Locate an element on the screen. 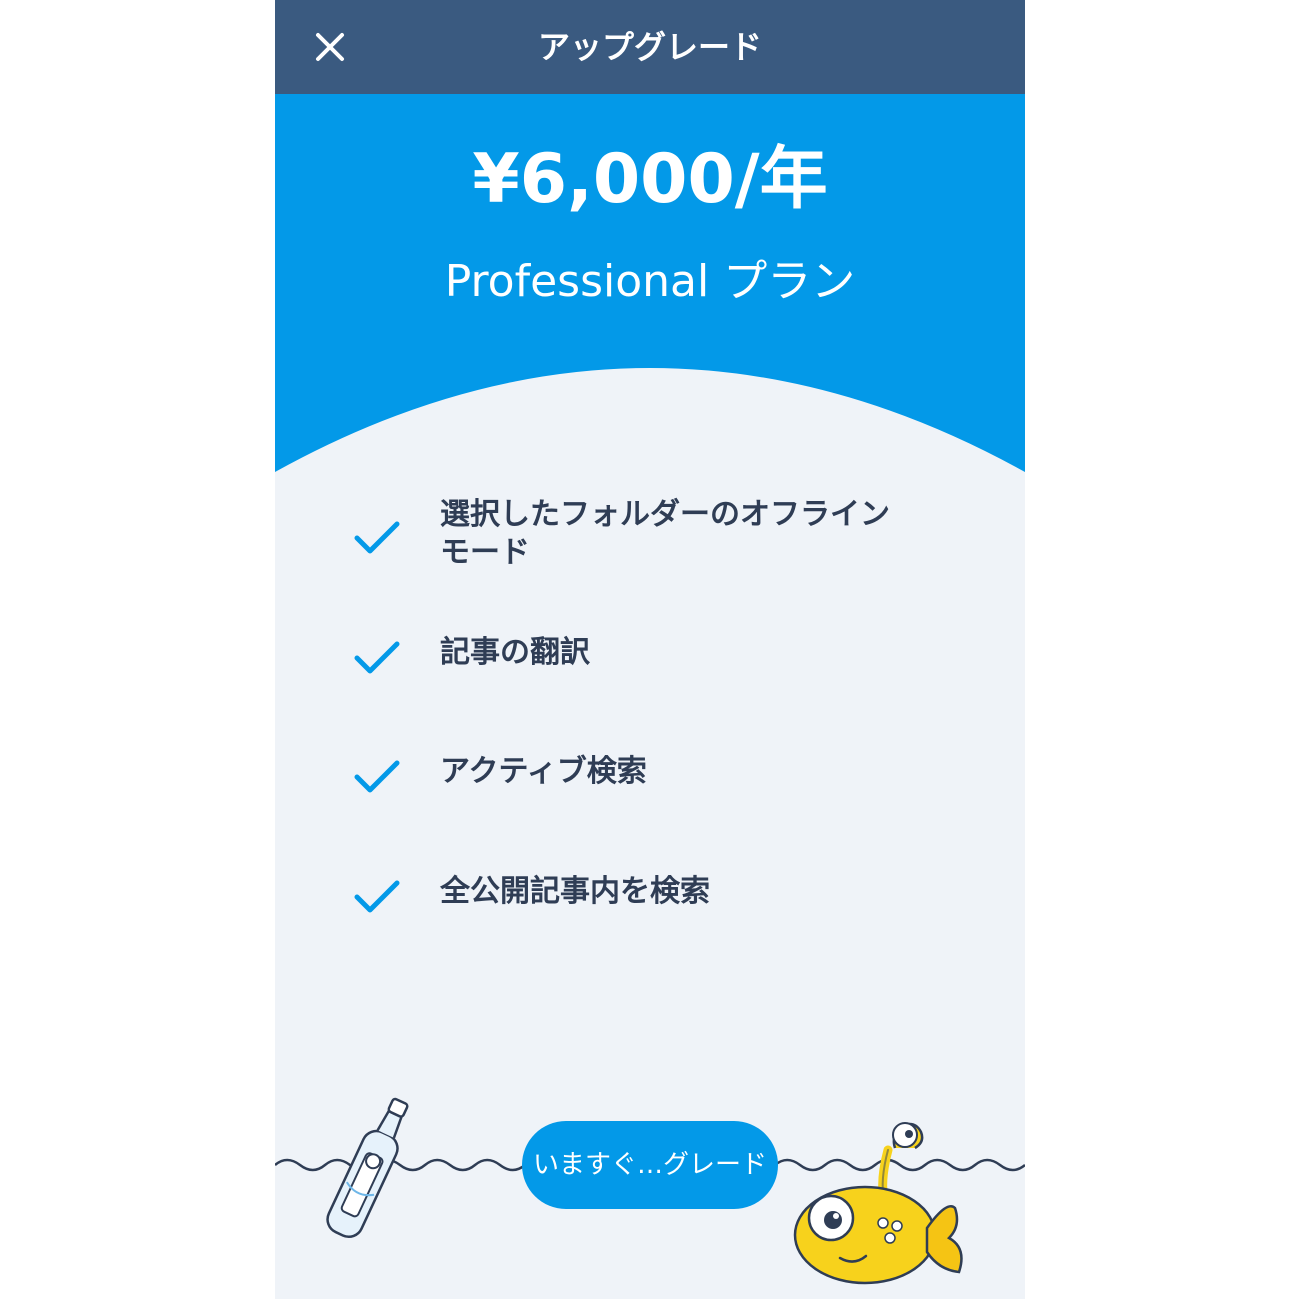 The image size is (1300, 1299). feature-text: アクティブ検索 is located at coordinates (685, 772).